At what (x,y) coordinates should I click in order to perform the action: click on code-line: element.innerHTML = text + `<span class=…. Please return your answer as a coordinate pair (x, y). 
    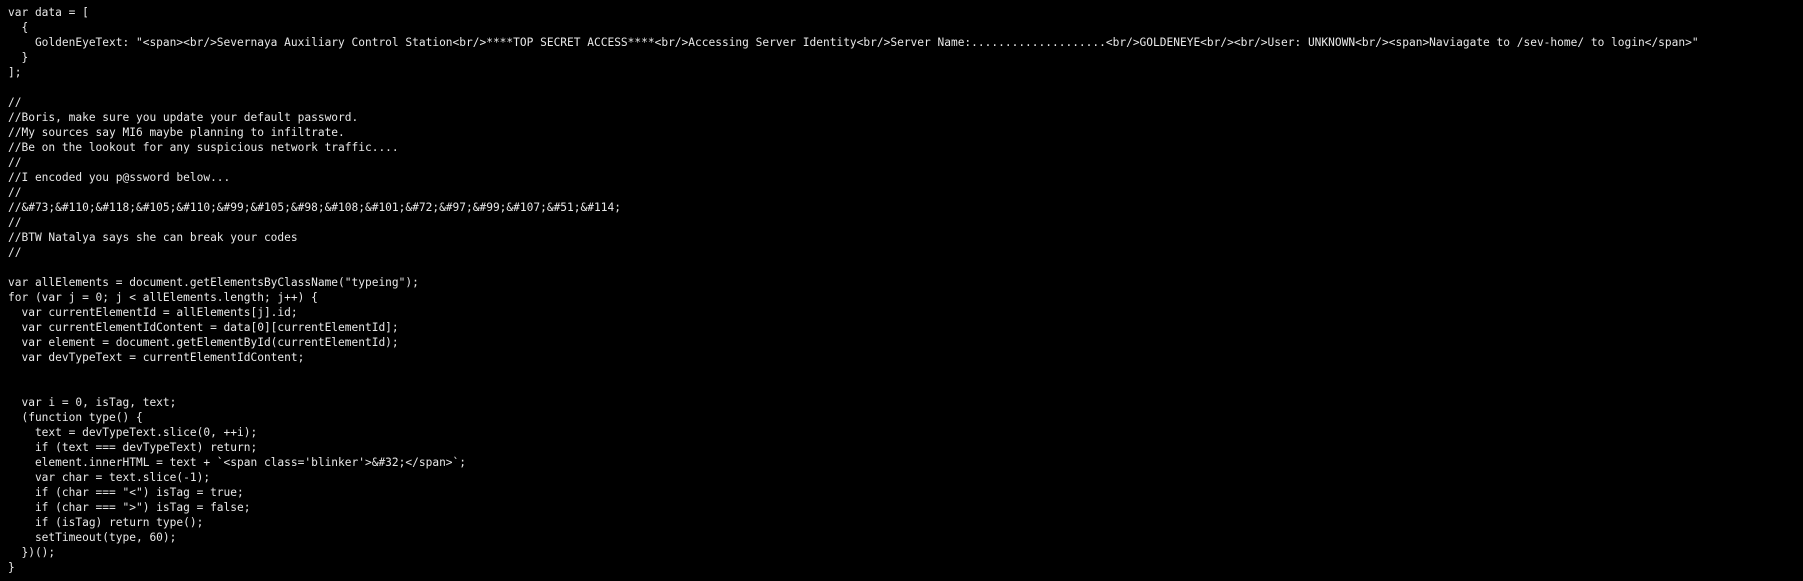
    Looking at the image, I should click on (237, 462).